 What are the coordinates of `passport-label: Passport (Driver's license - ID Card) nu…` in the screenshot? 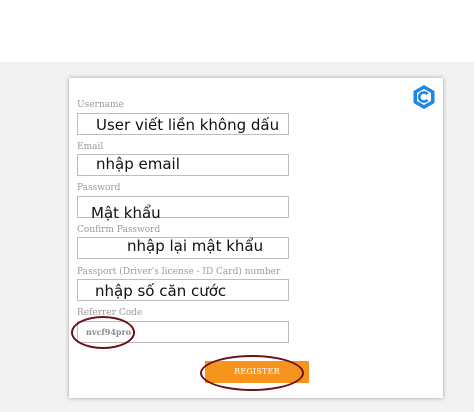 It's located at (179, 272).